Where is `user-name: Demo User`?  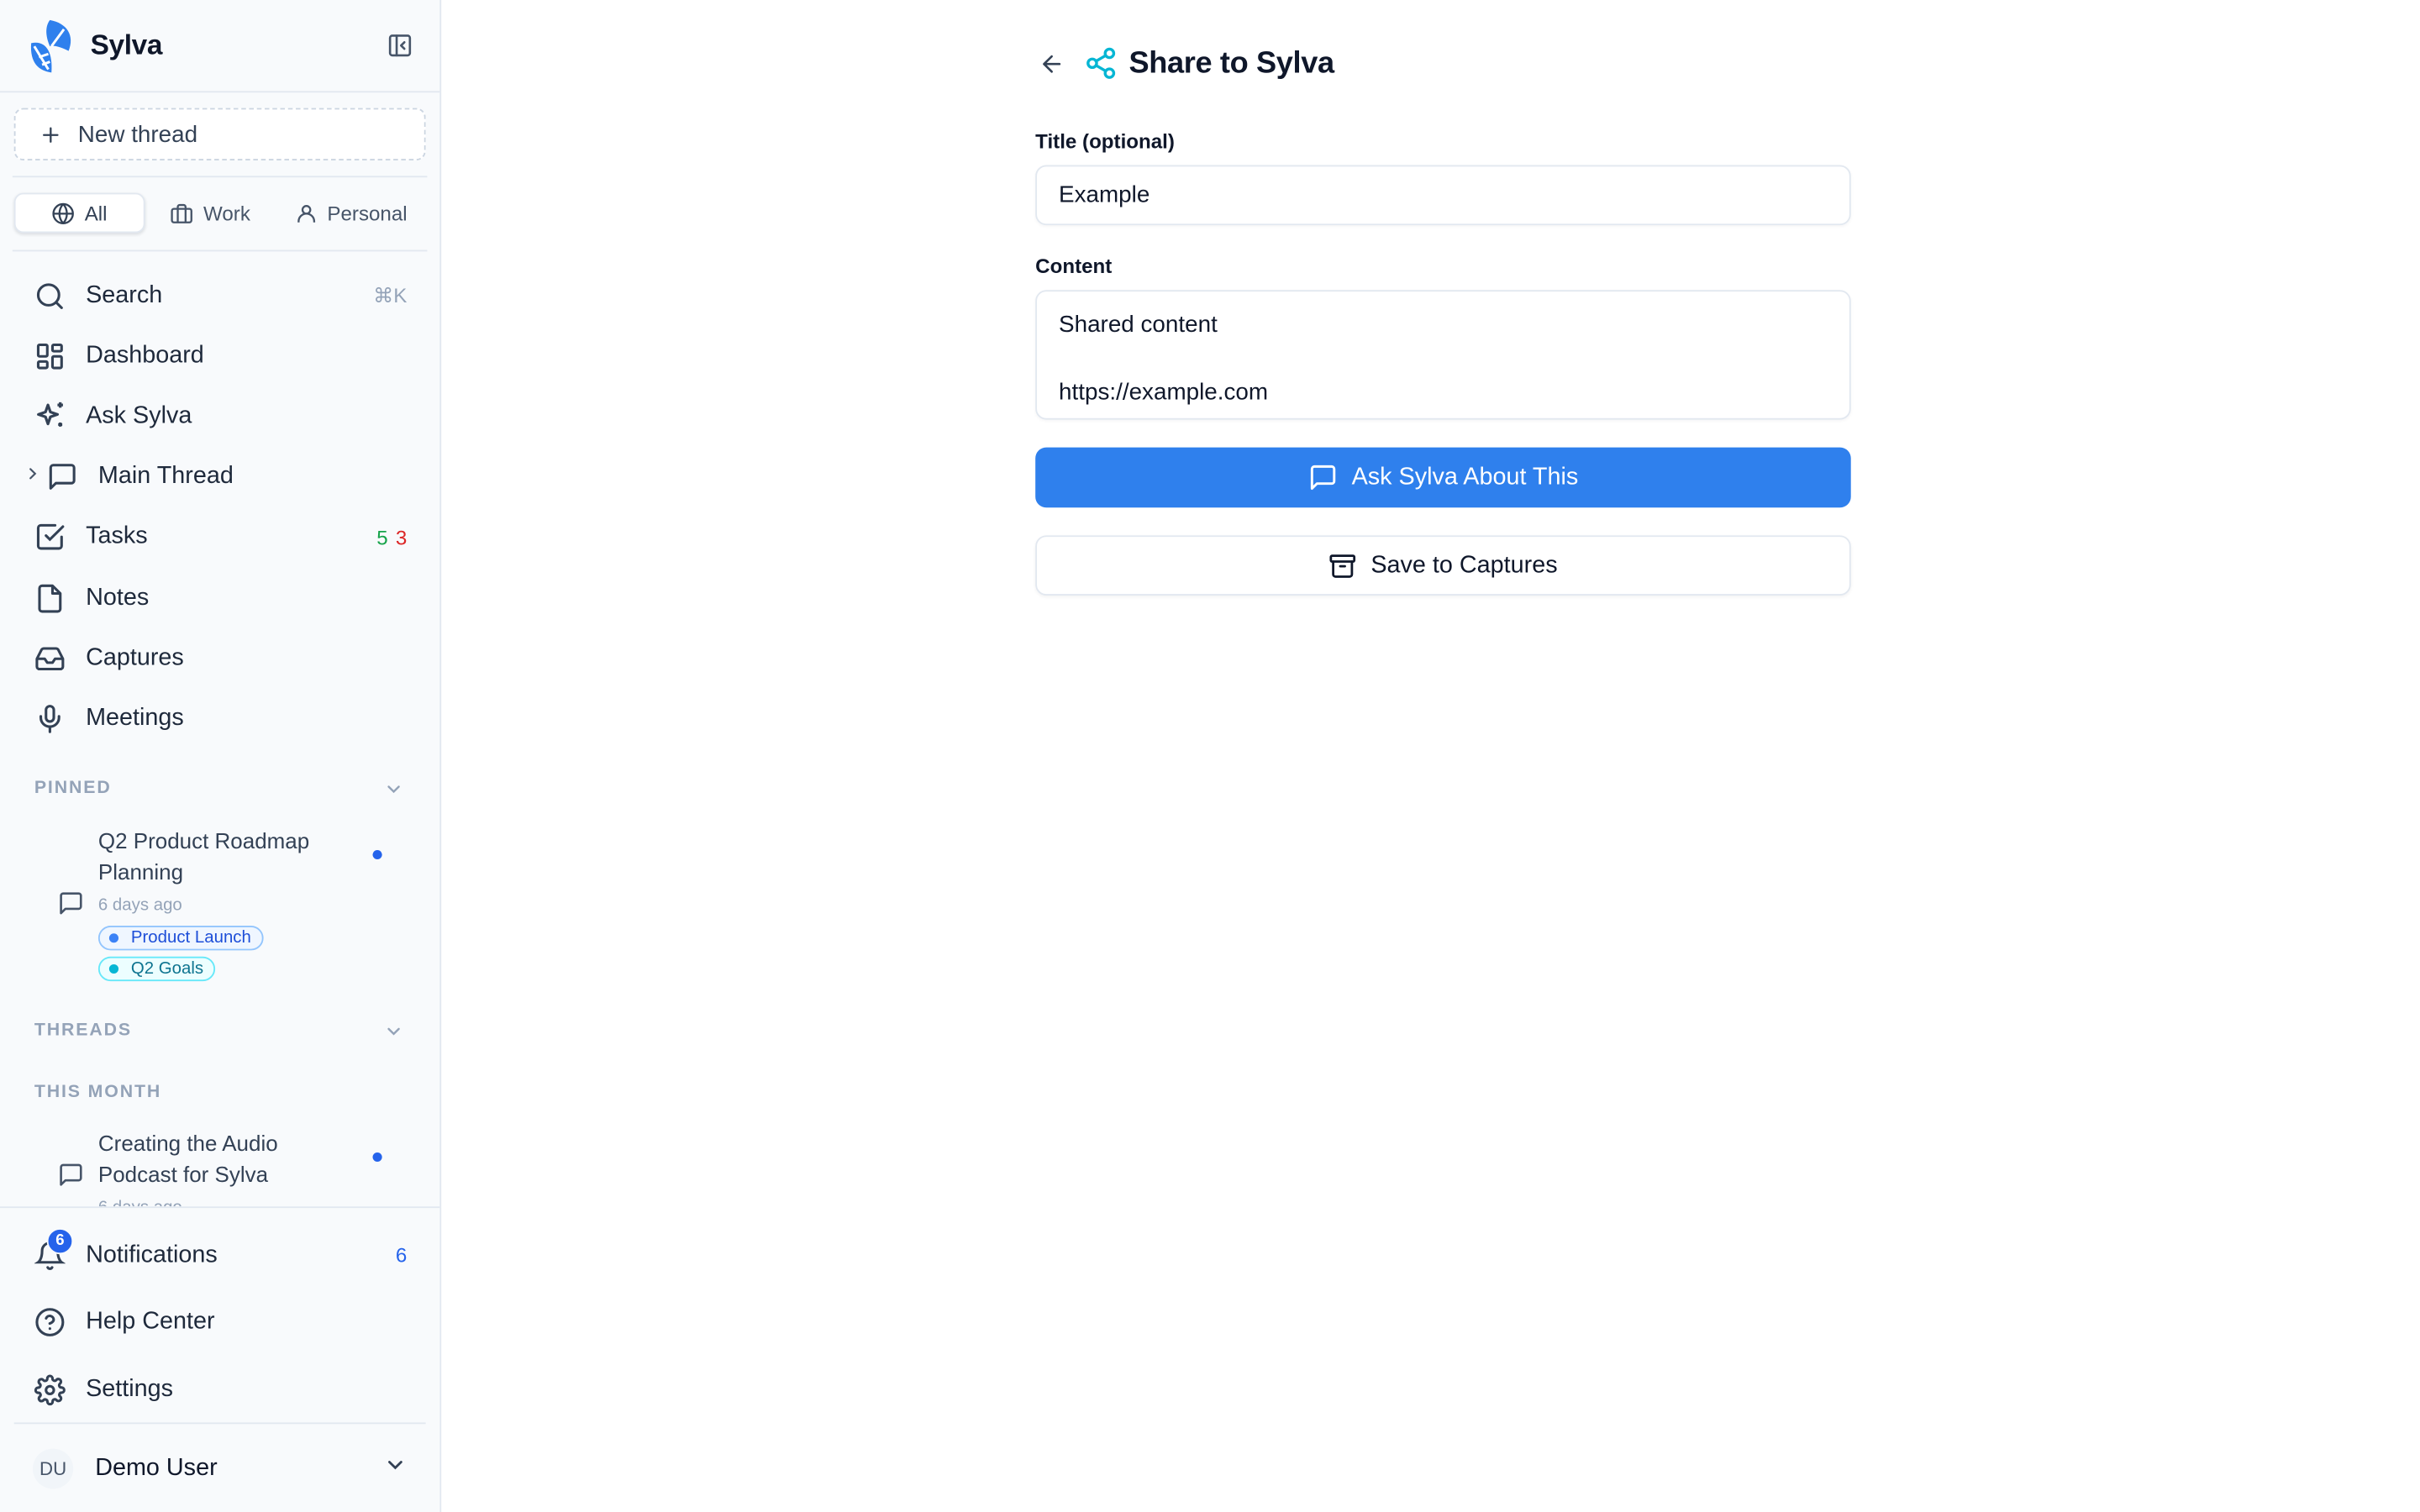
user-name: Demo User is located at coordinates (157, 1468).